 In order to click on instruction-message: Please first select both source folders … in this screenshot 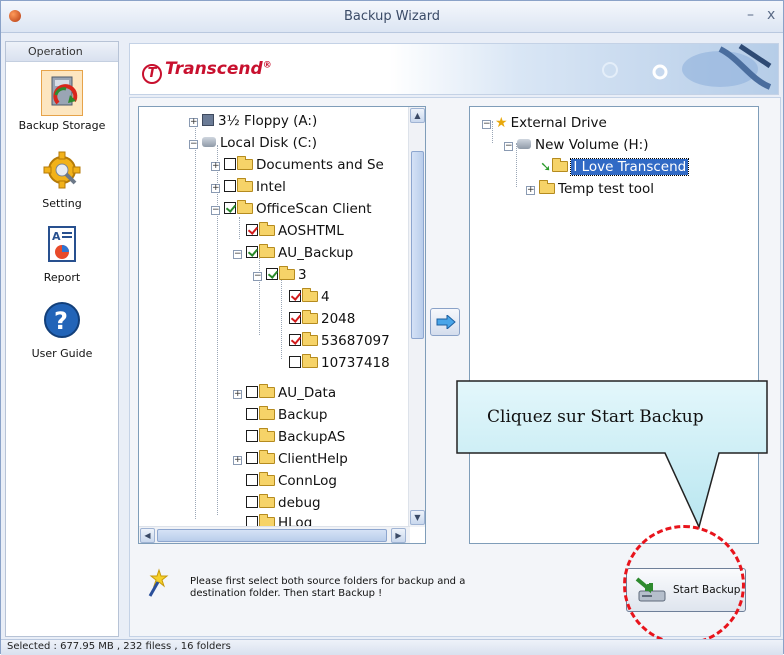, I will do `click(328, 587)`.